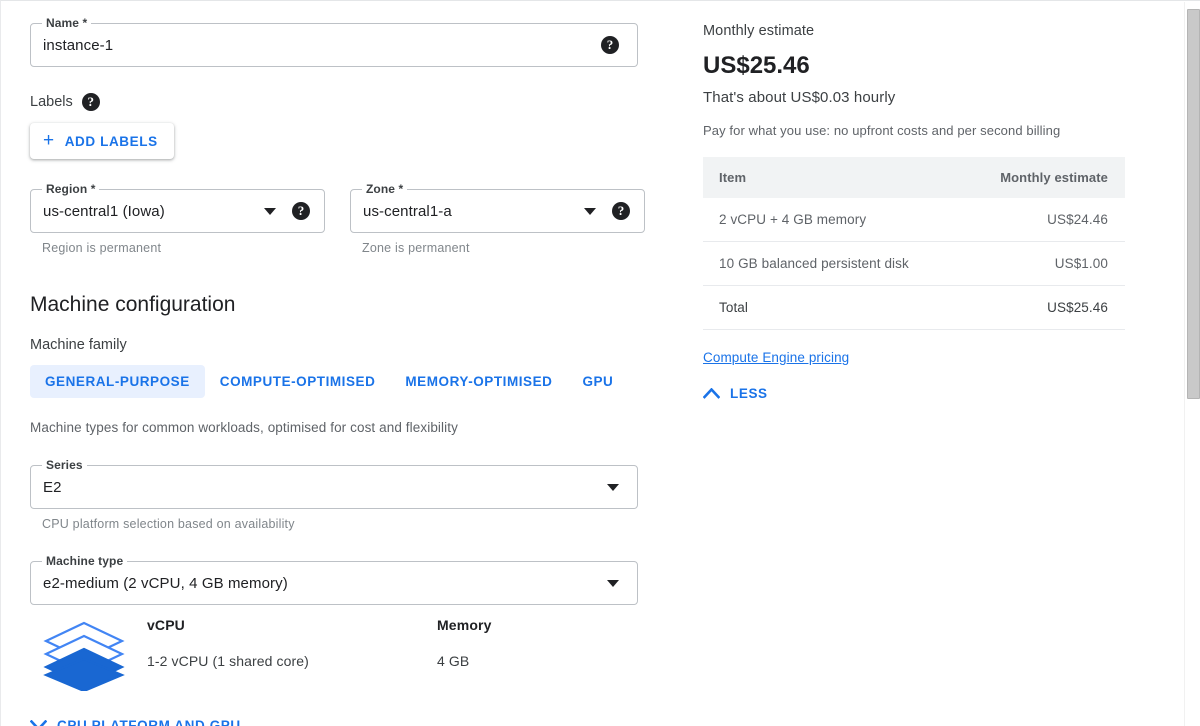 Image resolution: width=1200 pixels, height=726 pixels. I want to click on machine-type-select-legend: Machine type, so click(85, 561).